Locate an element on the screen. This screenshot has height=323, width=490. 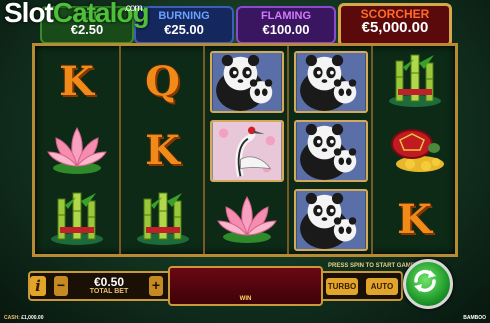
jackpot-flaming-value: €100.00 is located at coordinates (286, 29).